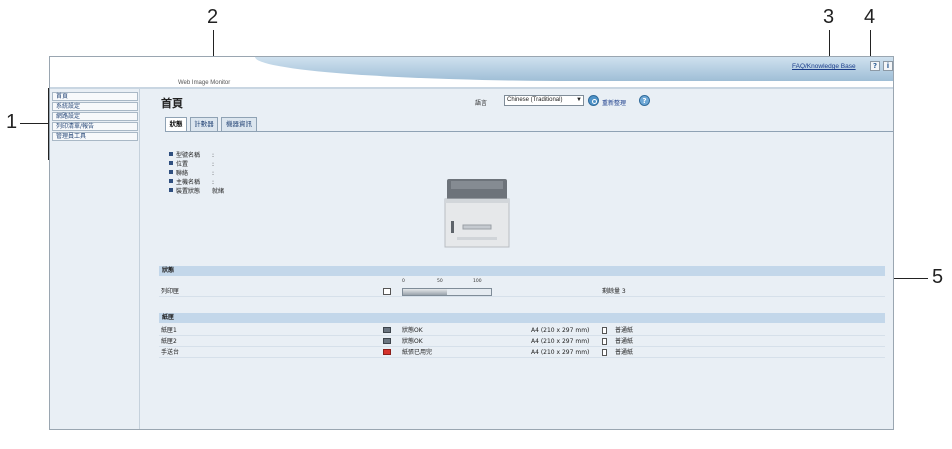 This screenshot has width=952, height=449. What do you see at coordinates (182, 173) in the screenshot?
I see `info-label: 聯絡` at bounding box center [182, 173].